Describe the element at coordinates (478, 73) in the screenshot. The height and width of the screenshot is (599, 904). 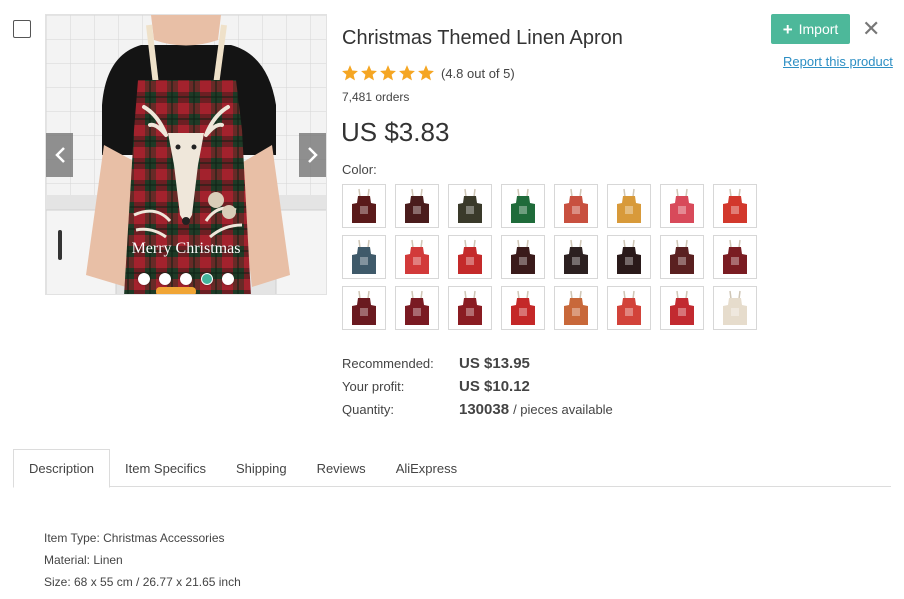
I see `rating-text: (4.8 out of 5)` at that location.